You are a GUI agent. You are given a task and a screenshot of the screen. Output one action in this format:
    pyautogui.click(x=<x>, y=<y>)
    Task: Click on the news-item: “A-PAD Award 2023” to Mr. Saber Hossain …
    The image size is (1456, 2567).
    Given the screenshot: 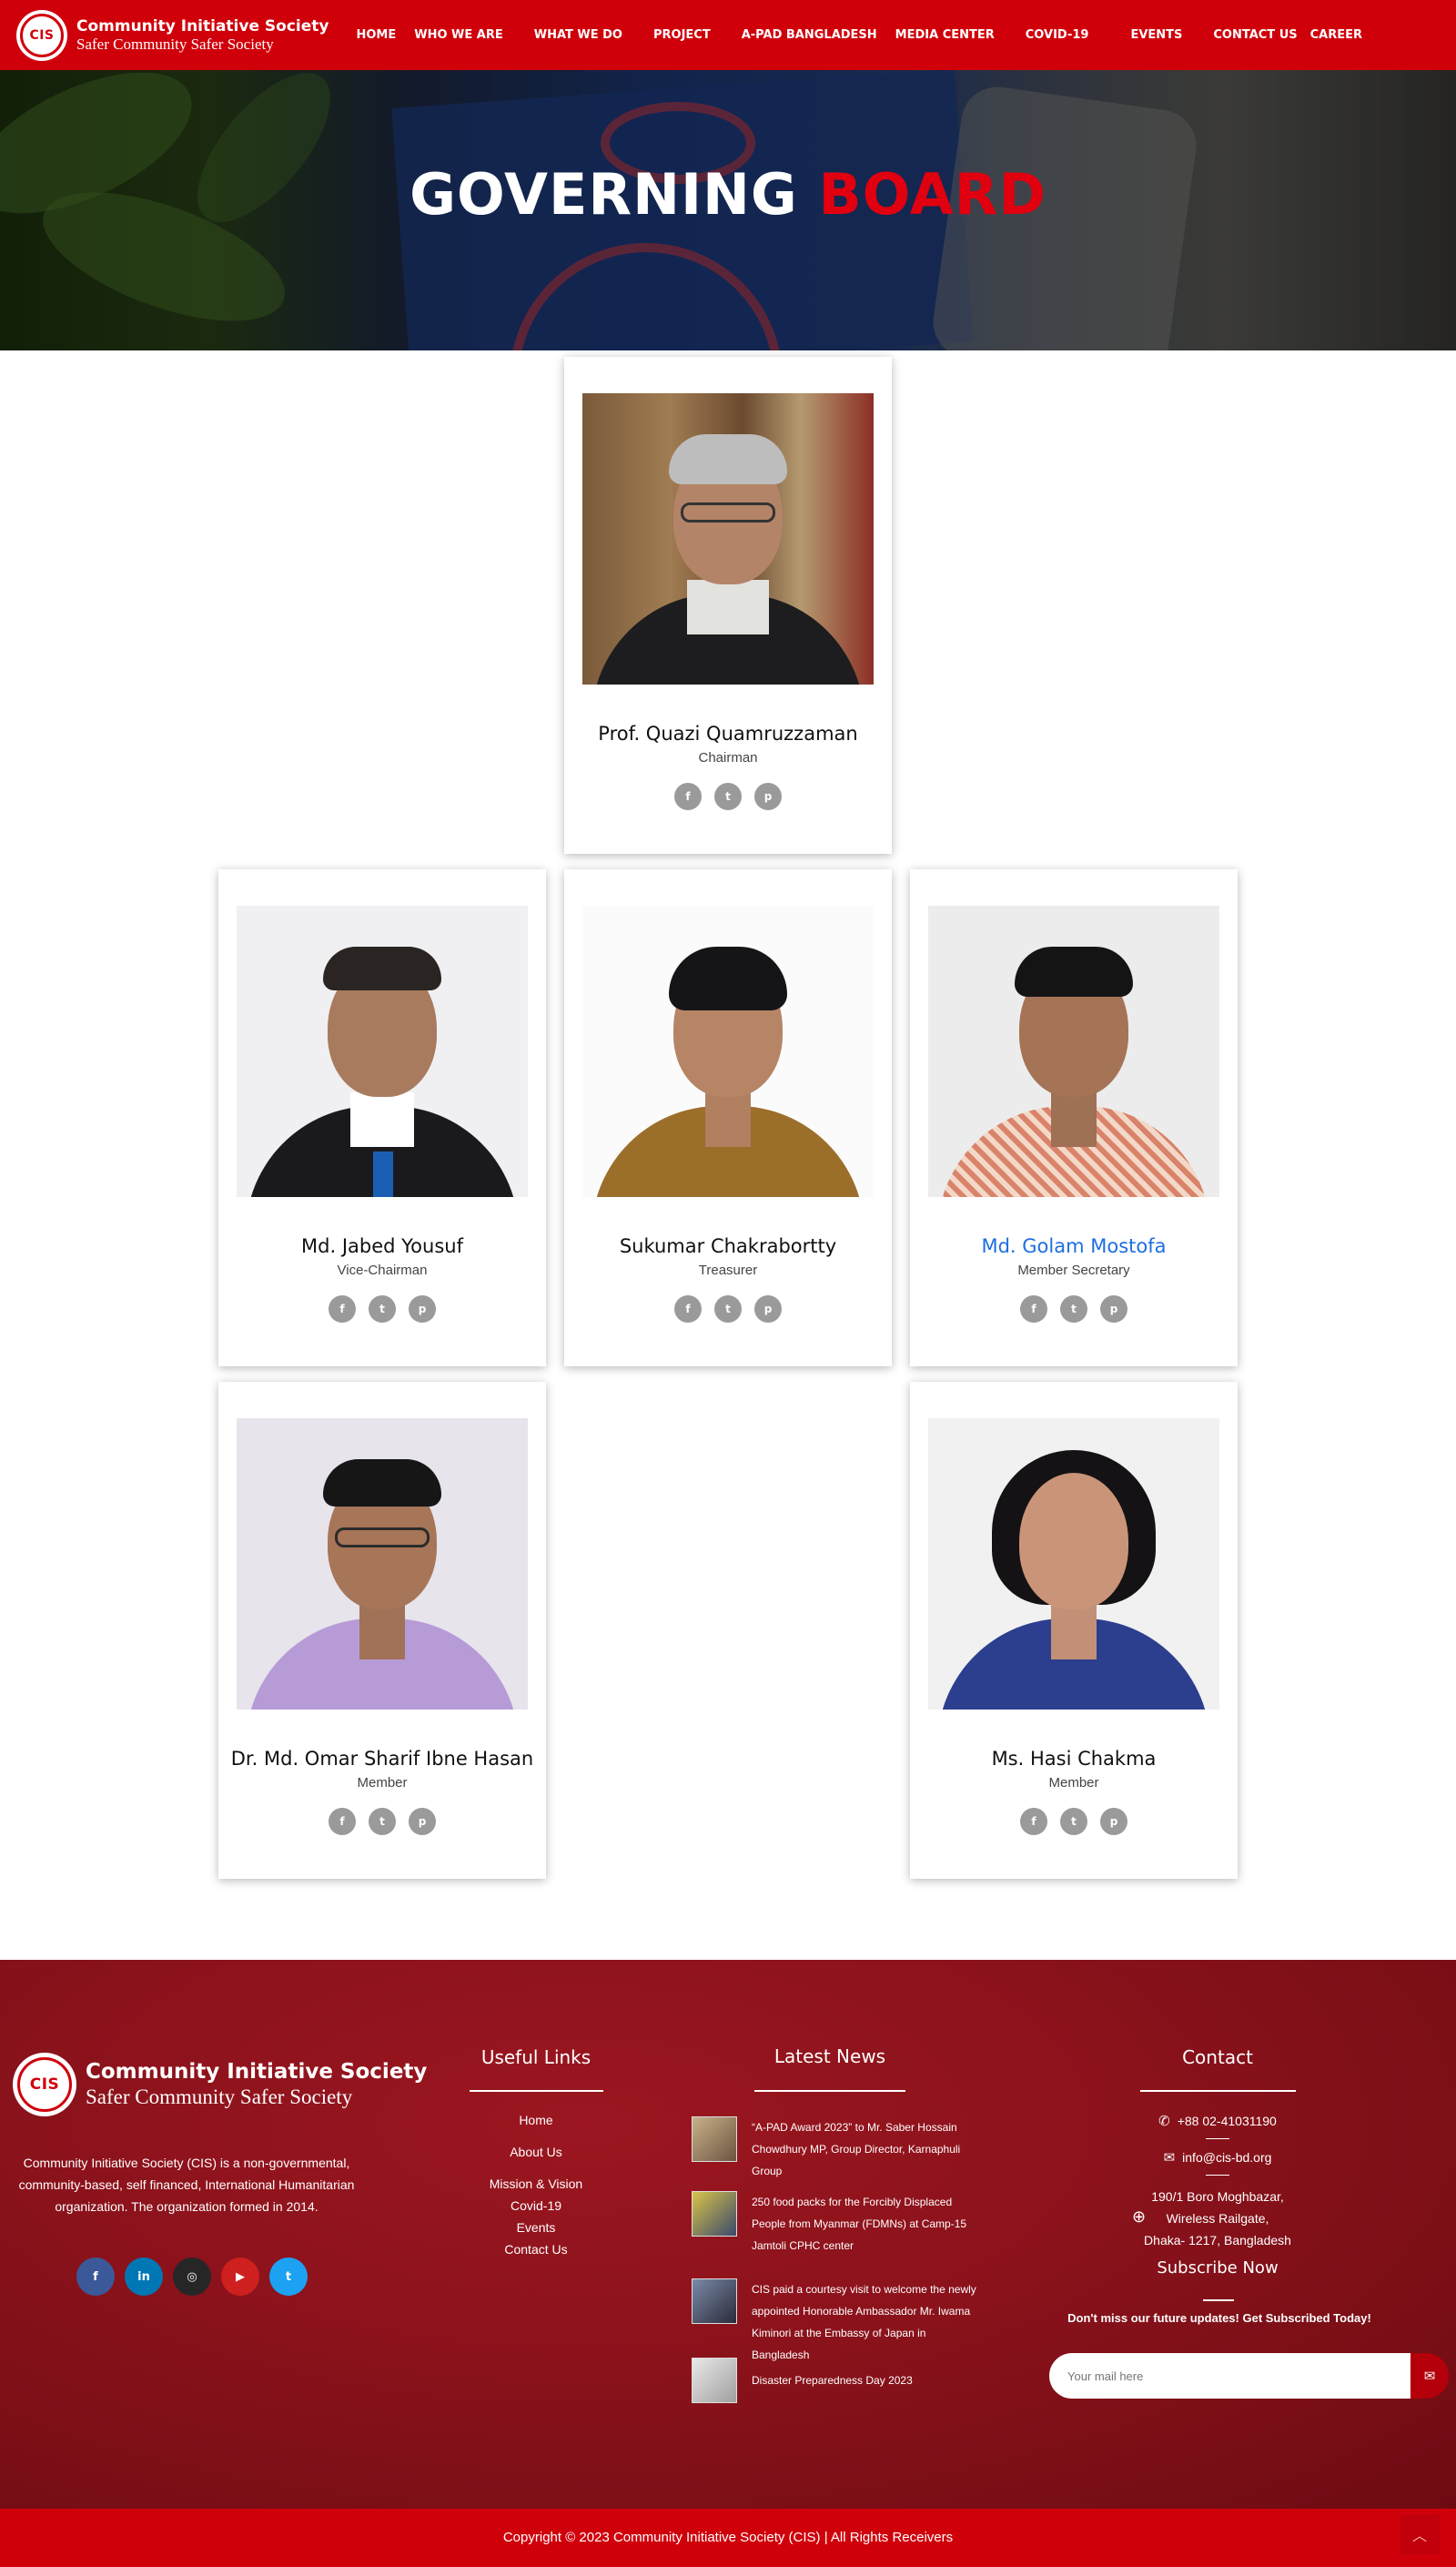 What is the action you would take?
    pyautogui.click(x=838, y=2149)
    